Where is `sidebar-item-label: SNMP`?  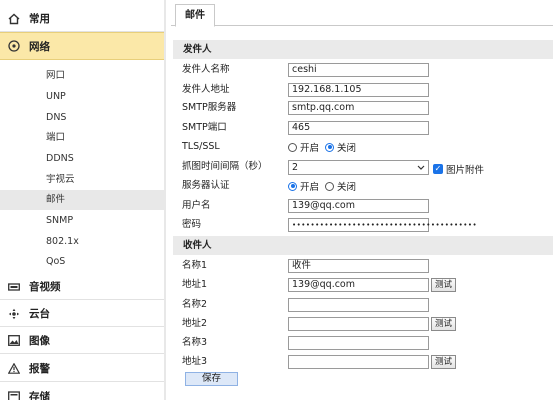
sidebar-item-label: SNMP is located at coordinates (60, 220).